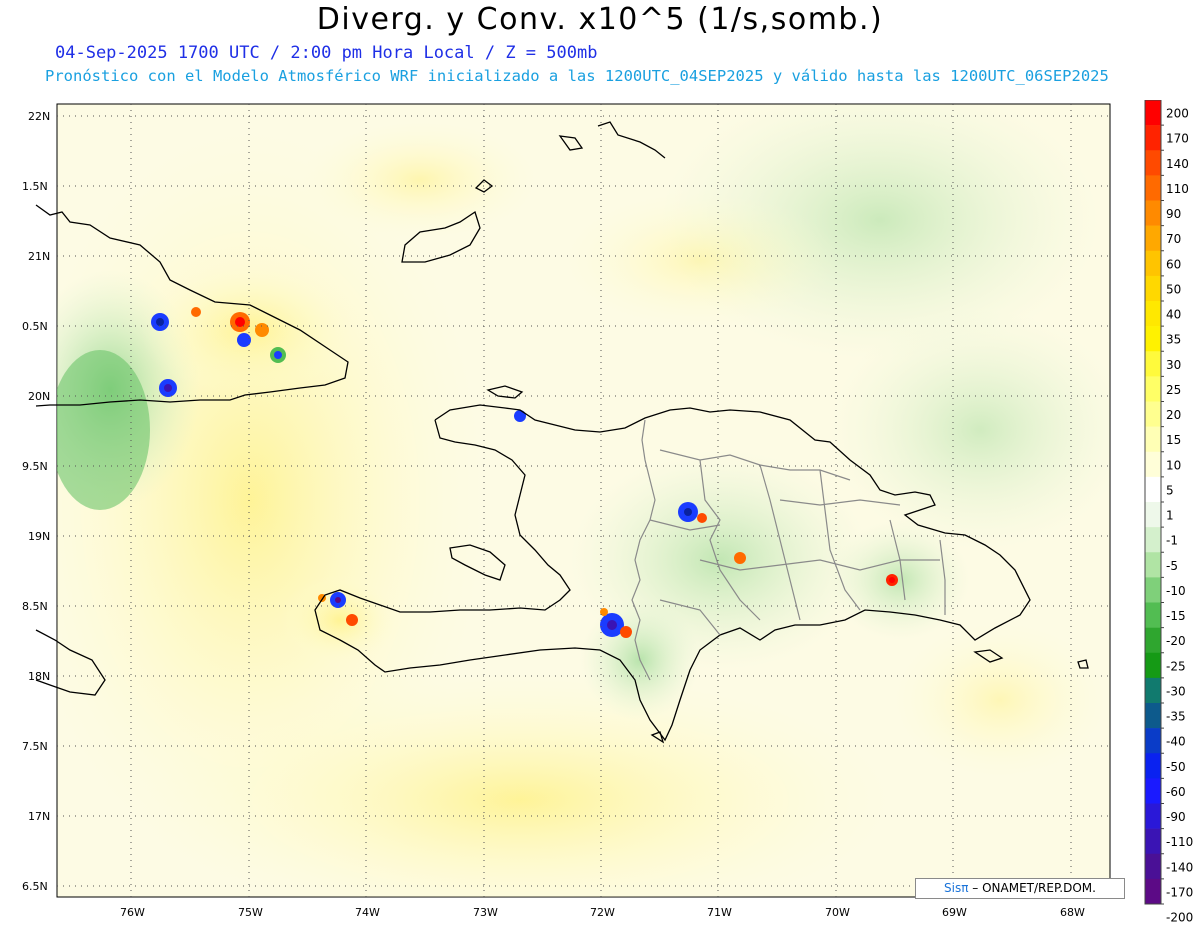 Image resolution: width=1200 pixels, height=927 pixels. I want to click on convection-cell-east, so click(892, 580).